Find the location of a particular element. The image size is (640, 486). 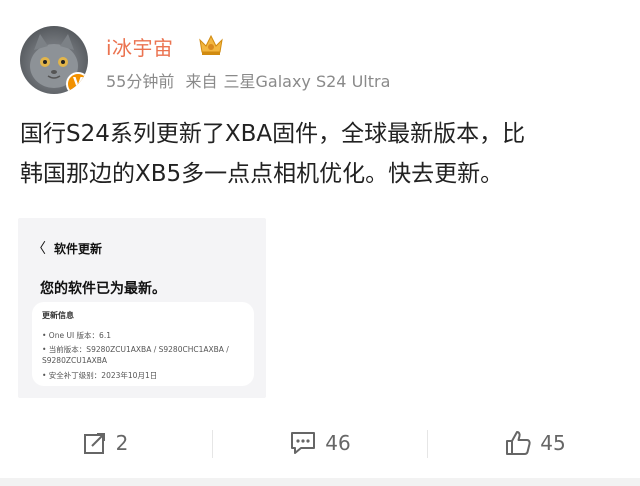

screenshot-title: 软件更新 is located at coordinates (78, 249).